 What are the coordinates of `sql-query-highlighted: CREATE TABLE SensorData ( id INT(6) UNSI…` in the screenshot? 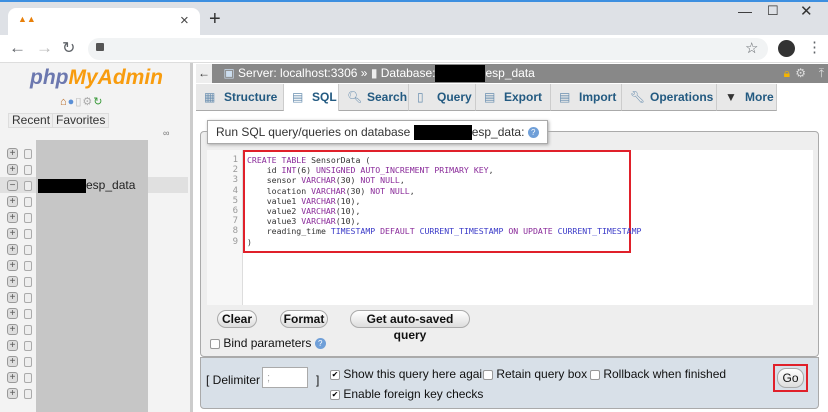 It's located at (442, 201).